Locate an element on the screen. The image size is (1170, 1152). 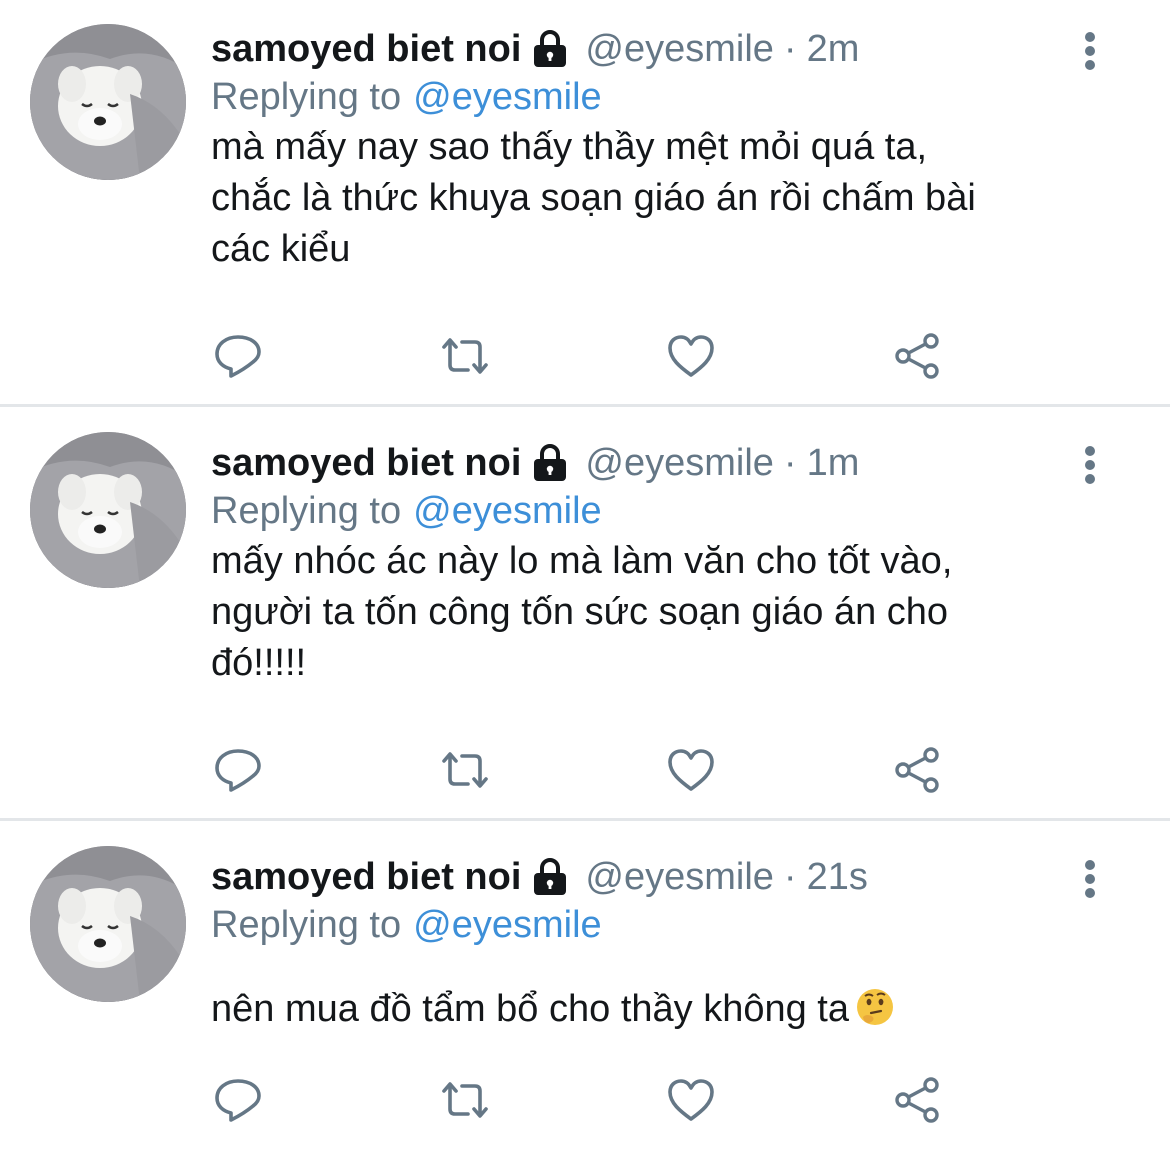
tweet-header: samoyed biet noi @eyesmile · 1m is located at coordinates (535, 463).